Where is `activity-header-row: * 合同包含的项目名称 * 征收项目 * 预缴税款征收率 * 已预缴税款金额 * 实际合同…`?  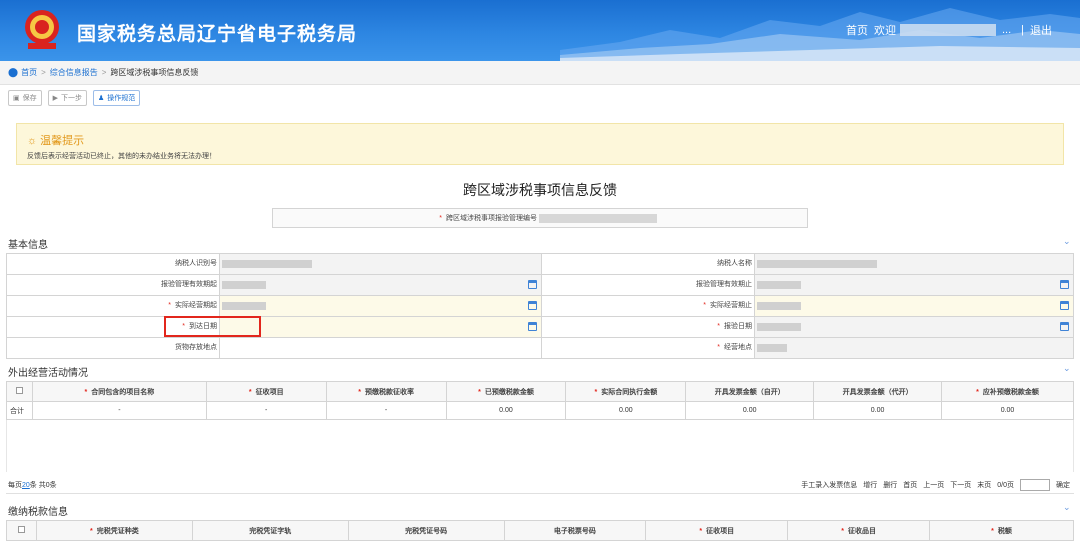
activity-header-row: * 合同包含的项目名称 * 征收项目 * 预缴税款征收率 * 已预缴税款金额 * 实际合同… is located at coordinates (540, 391).